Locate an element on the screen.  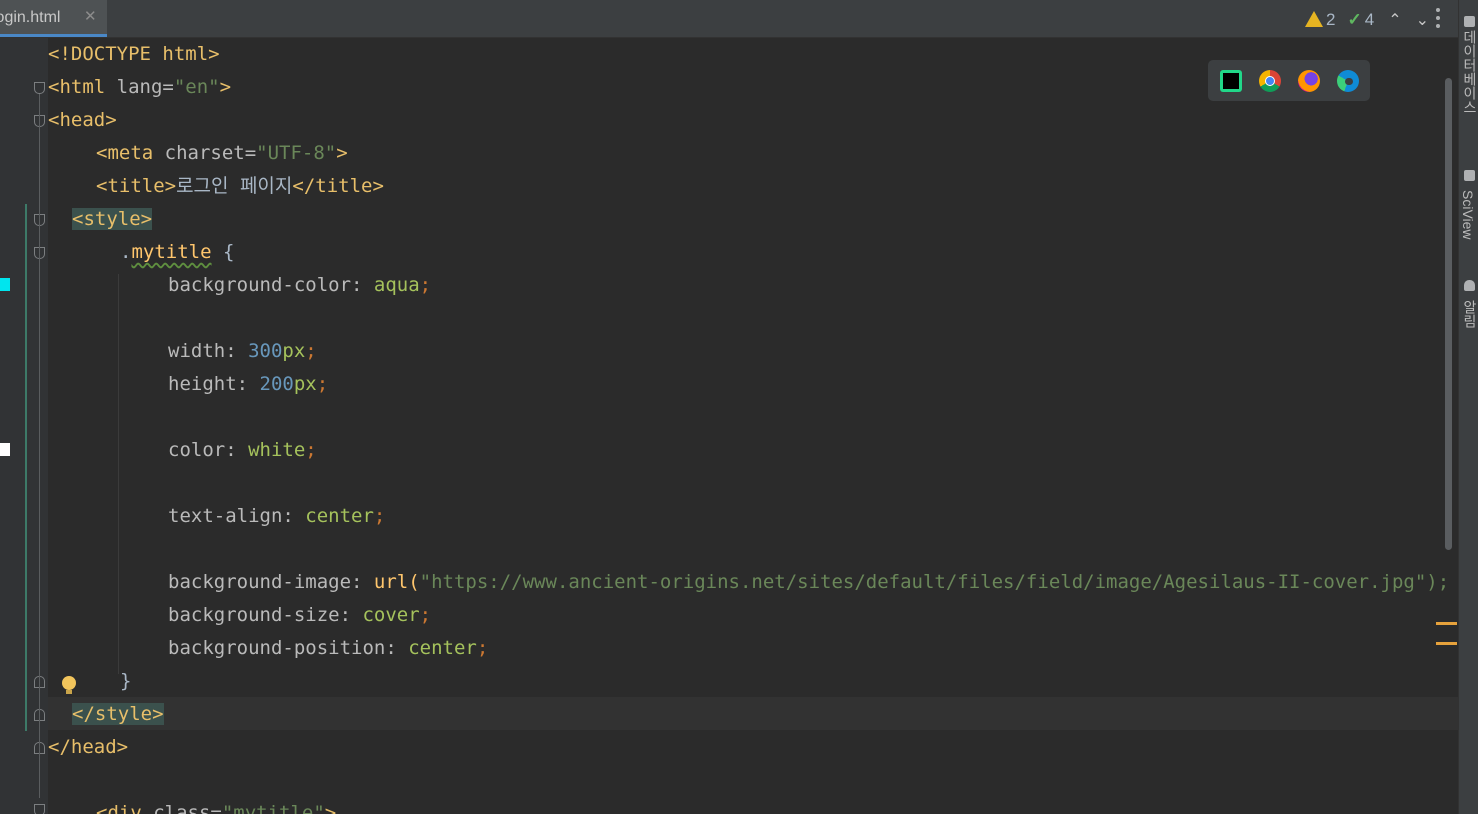
inspection-widget: 2 ✓ 4 ⌃ ⌄ is located at coordinates (1367, 22).